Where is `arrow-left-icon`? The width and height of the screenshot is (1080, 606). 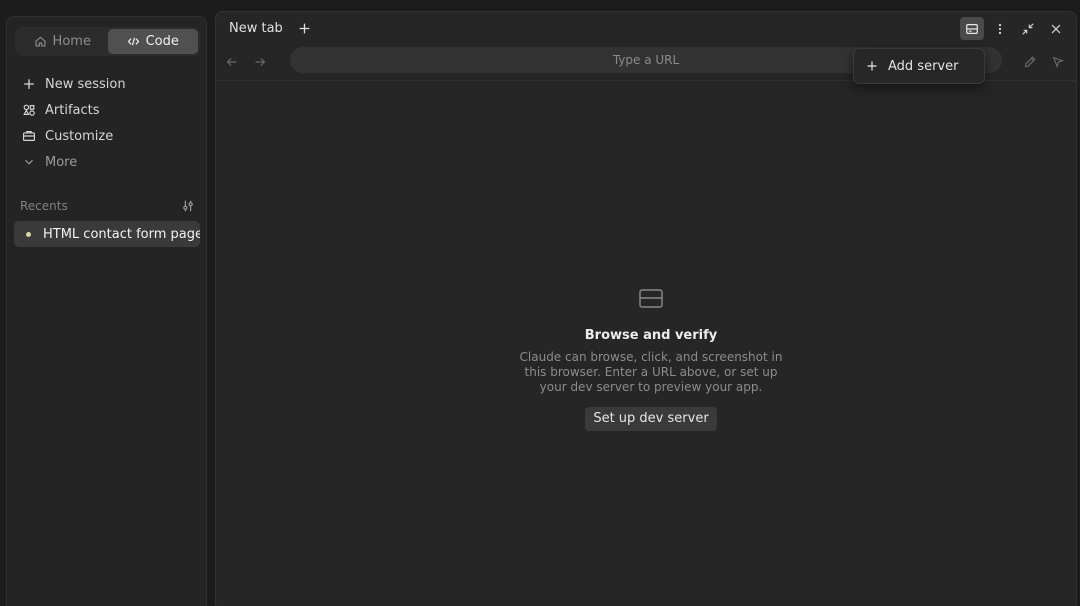
arrow-left-icon is located at coordinates (231, 62).